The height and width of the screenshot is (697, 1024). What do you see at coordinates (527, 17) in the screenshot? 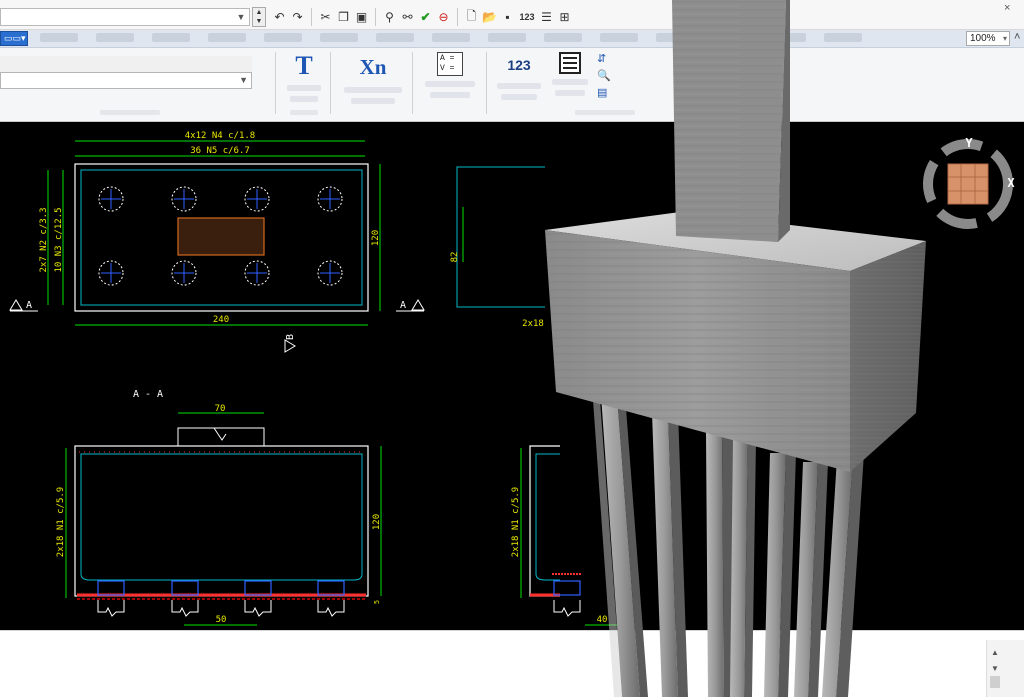
I see `numbering-icon: 123` at bounding box center [527, 17].